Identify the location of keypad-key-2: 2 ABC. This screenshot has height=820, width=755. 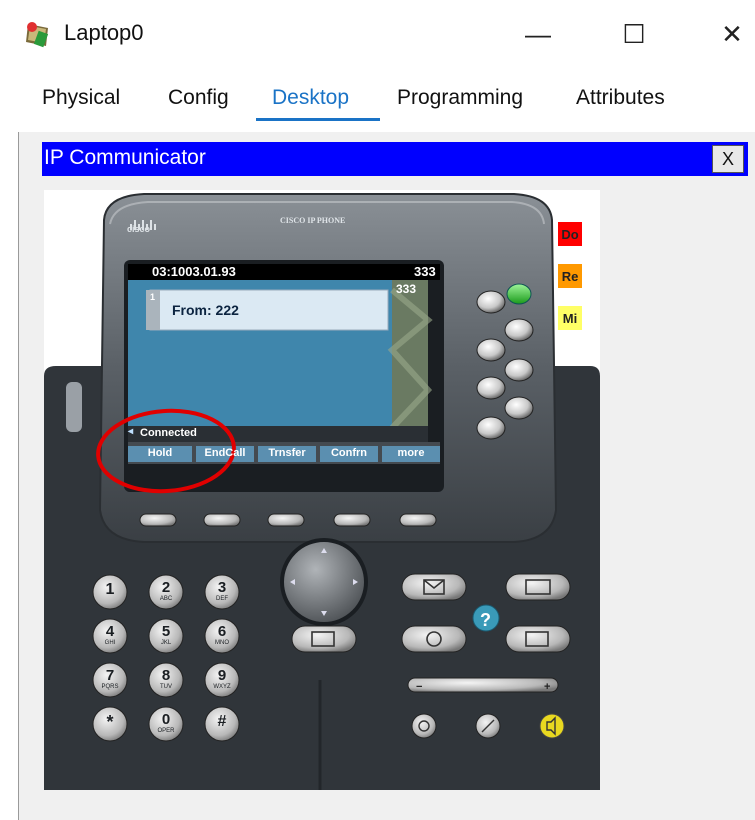
(166, 594).